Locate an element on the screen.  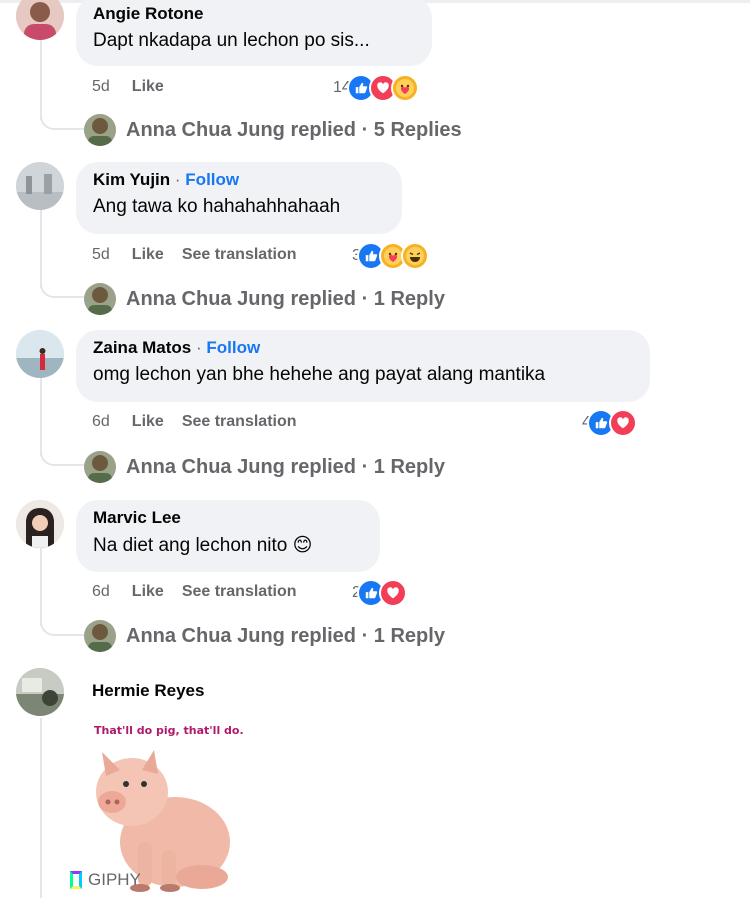
comment-text: Na diet ang lechon nito 😊 is located at coordinates (203, 545).